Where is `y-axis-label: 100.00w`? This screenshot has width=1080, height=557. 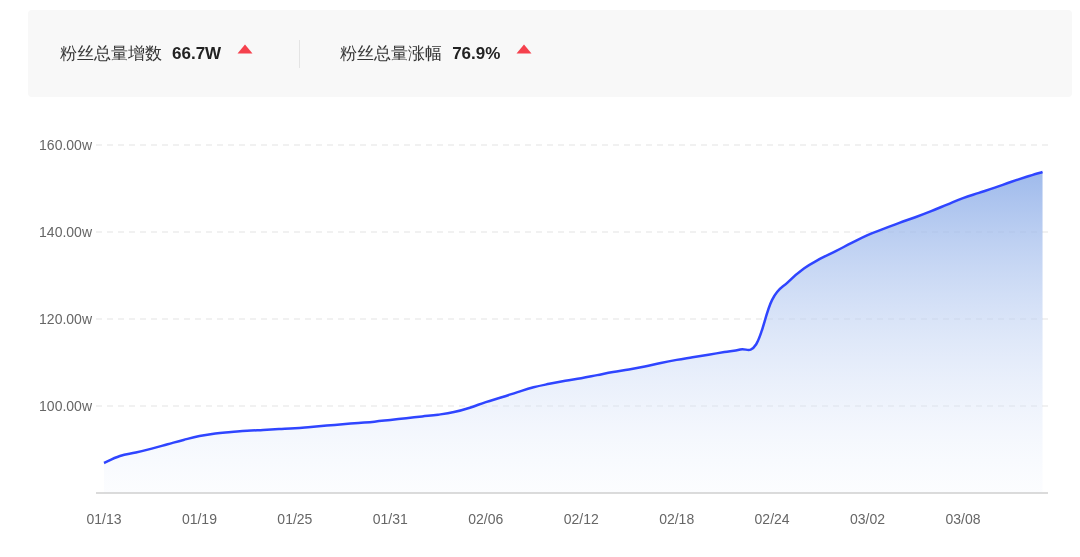 y-axis-label: 100.00w is located at coordinates (65, 406).